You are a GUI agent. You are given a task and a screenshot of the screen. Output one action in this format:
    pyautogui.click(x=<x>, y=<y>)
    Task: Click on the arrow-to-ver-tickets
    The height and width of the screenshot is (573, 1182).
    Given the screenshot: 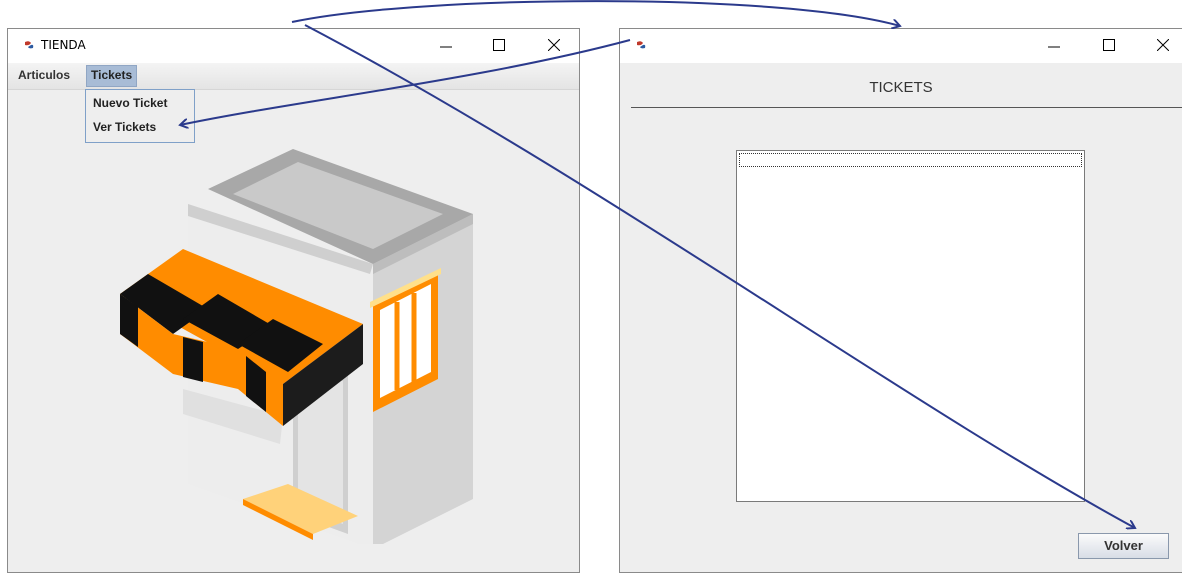 What is the action you would take?
    pyautogui.click(x=405, y=82)
    